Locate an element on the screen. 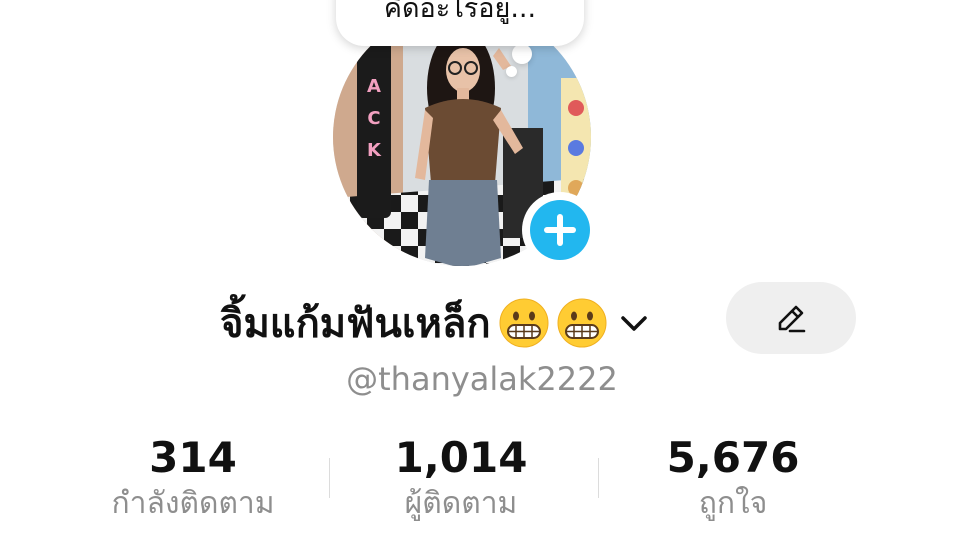  following-label: กำลังติดตาม is located at coordinates (193, 503).